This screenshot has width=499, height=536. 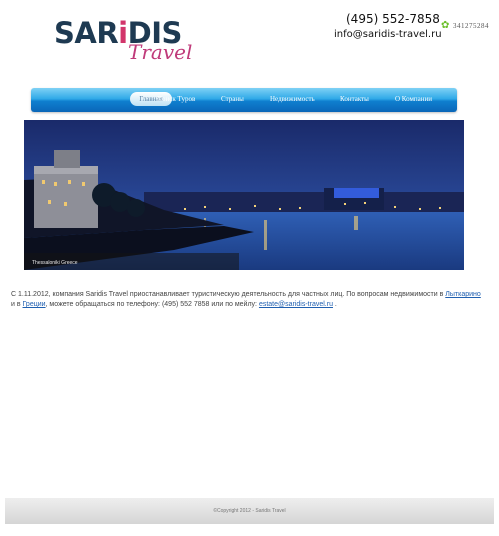 I want to click on estate-email-link: estate@saridis-travel.ru, so click(x=296, y=304).